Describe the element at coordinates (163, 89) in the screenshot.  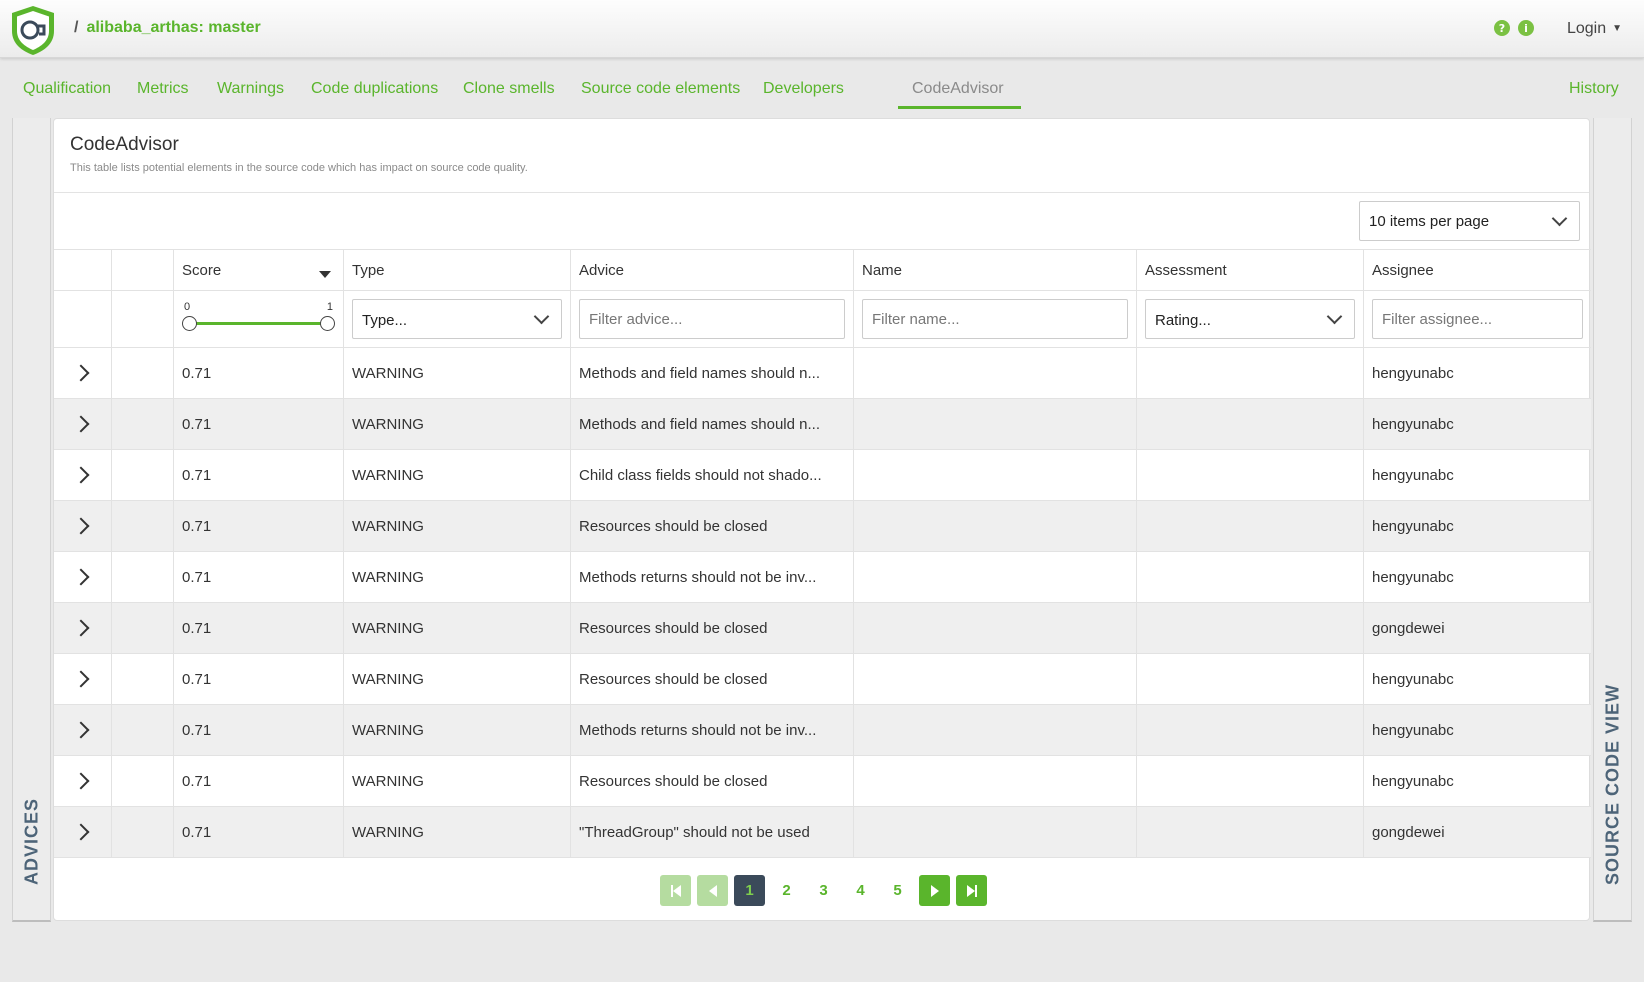
I see `tab-metrics: Metrics` at that location.